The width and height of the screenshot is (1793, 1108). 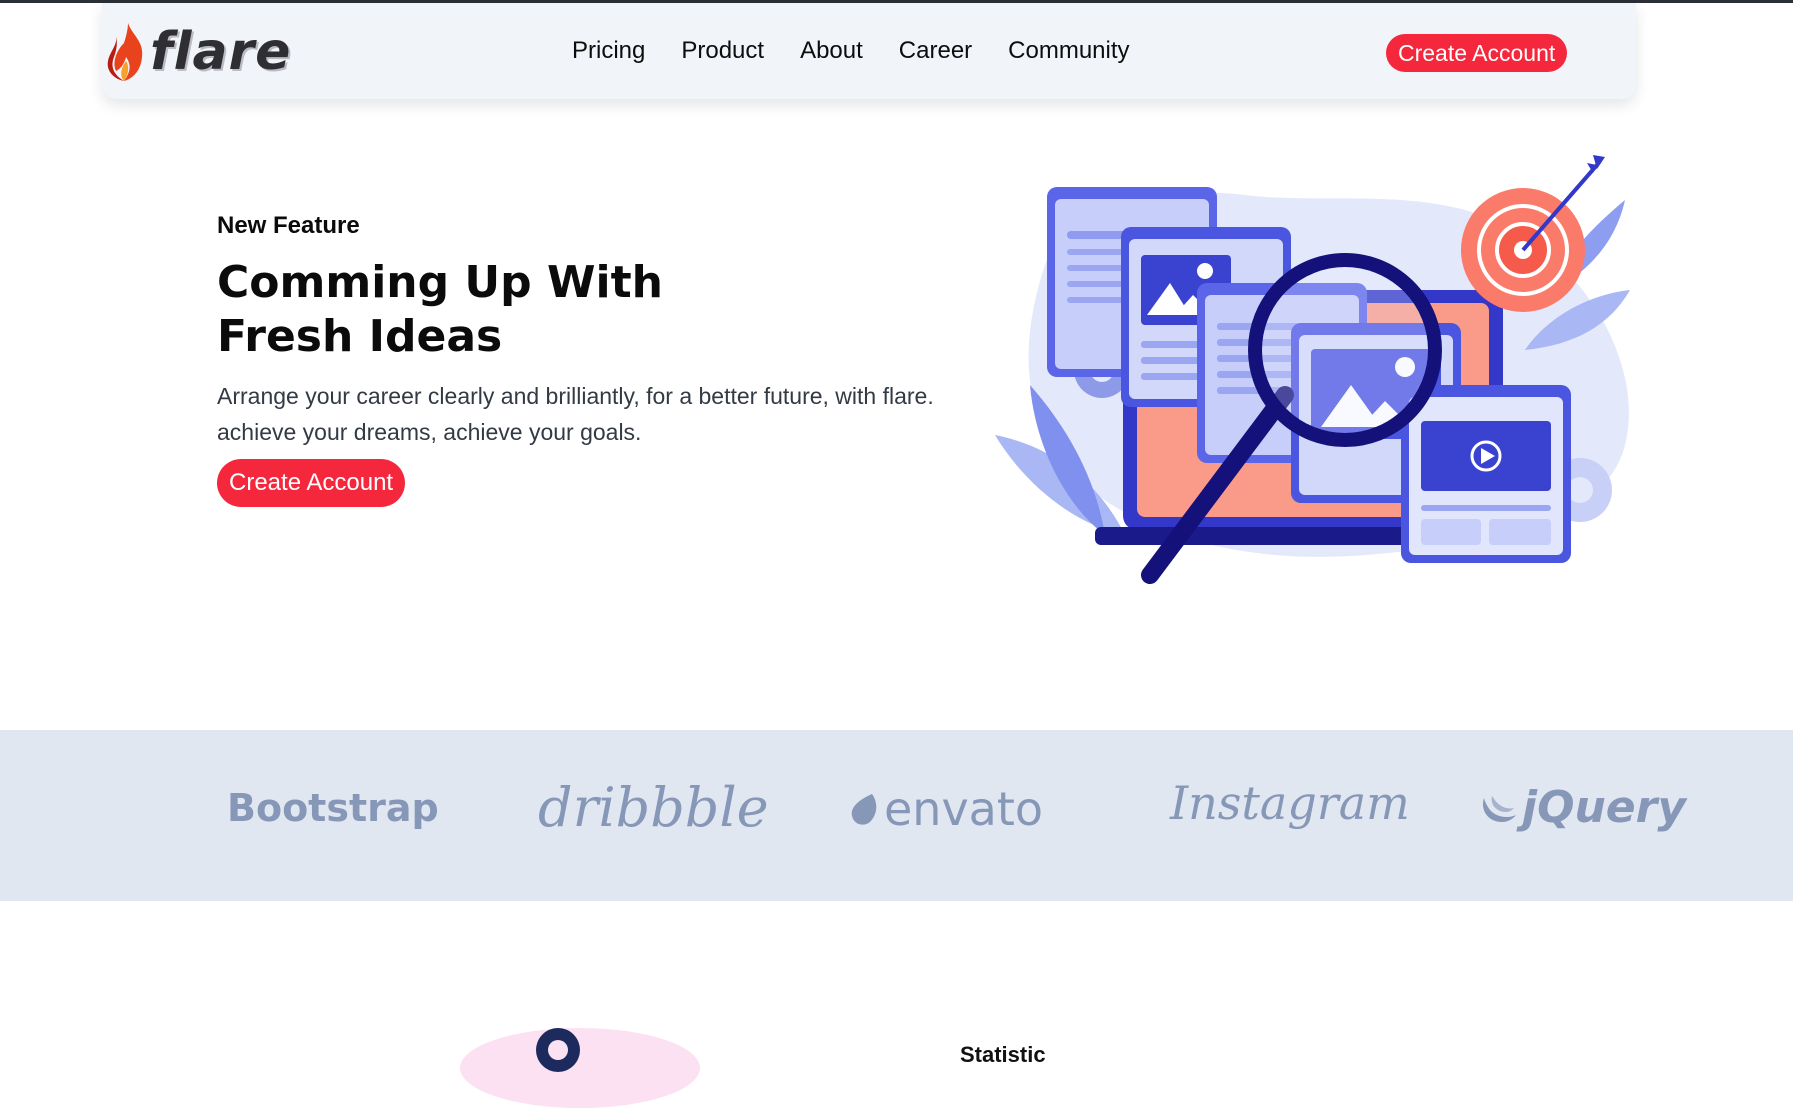 What do you see at coordinates (653, 807) in the screenshot?
I see `partner-logo-dribbble: dribbble` at bounding box center [653, 807].